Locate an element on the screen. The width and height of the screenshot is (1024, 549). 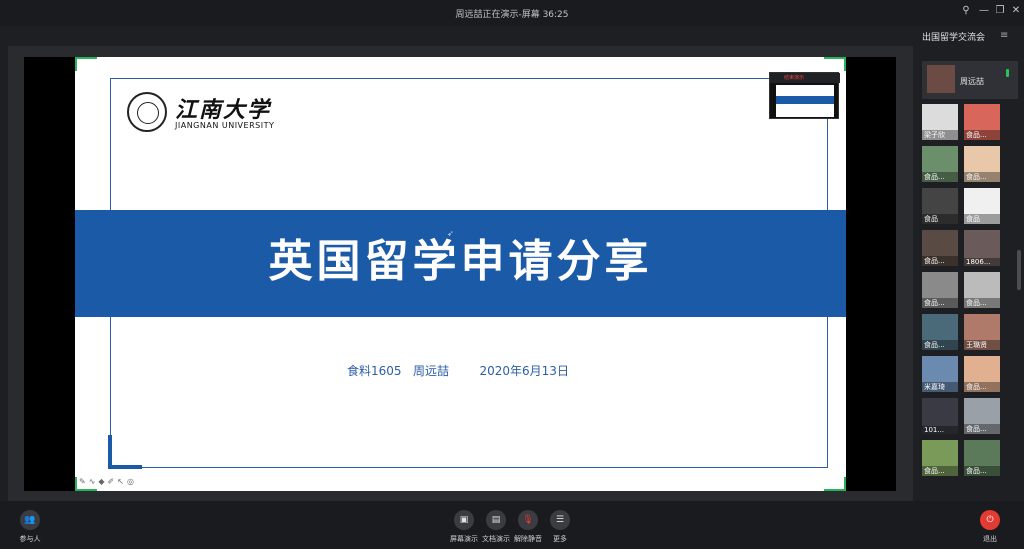
title-bar: 周远喆正在演示-屏幕 36:25 ⚲ — ❐ ✕ is located at coordinates (512, 13).